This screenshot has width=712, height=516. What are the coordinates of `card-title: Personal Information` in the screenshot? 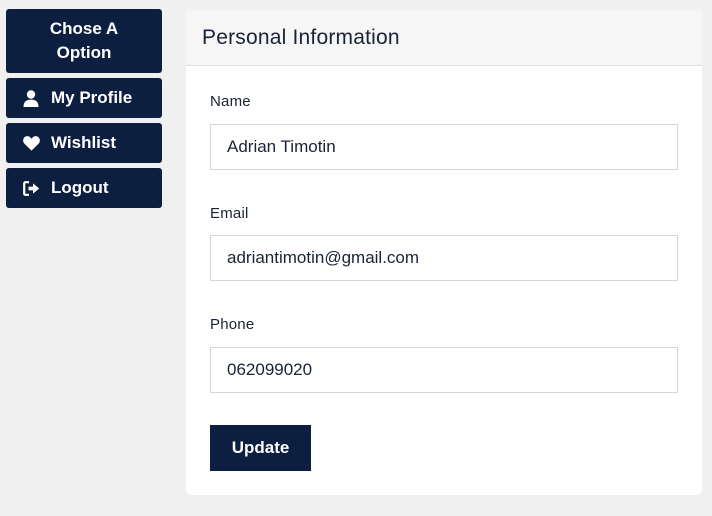 It's located at (301, 37).